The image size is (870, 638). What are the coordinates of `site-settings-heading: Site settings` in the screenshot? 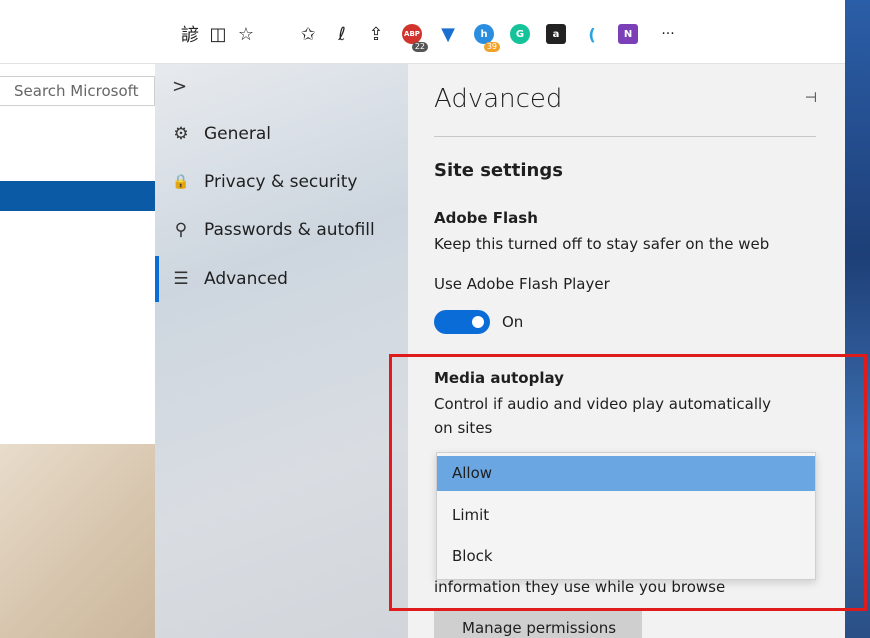 It's located at (498, 170).